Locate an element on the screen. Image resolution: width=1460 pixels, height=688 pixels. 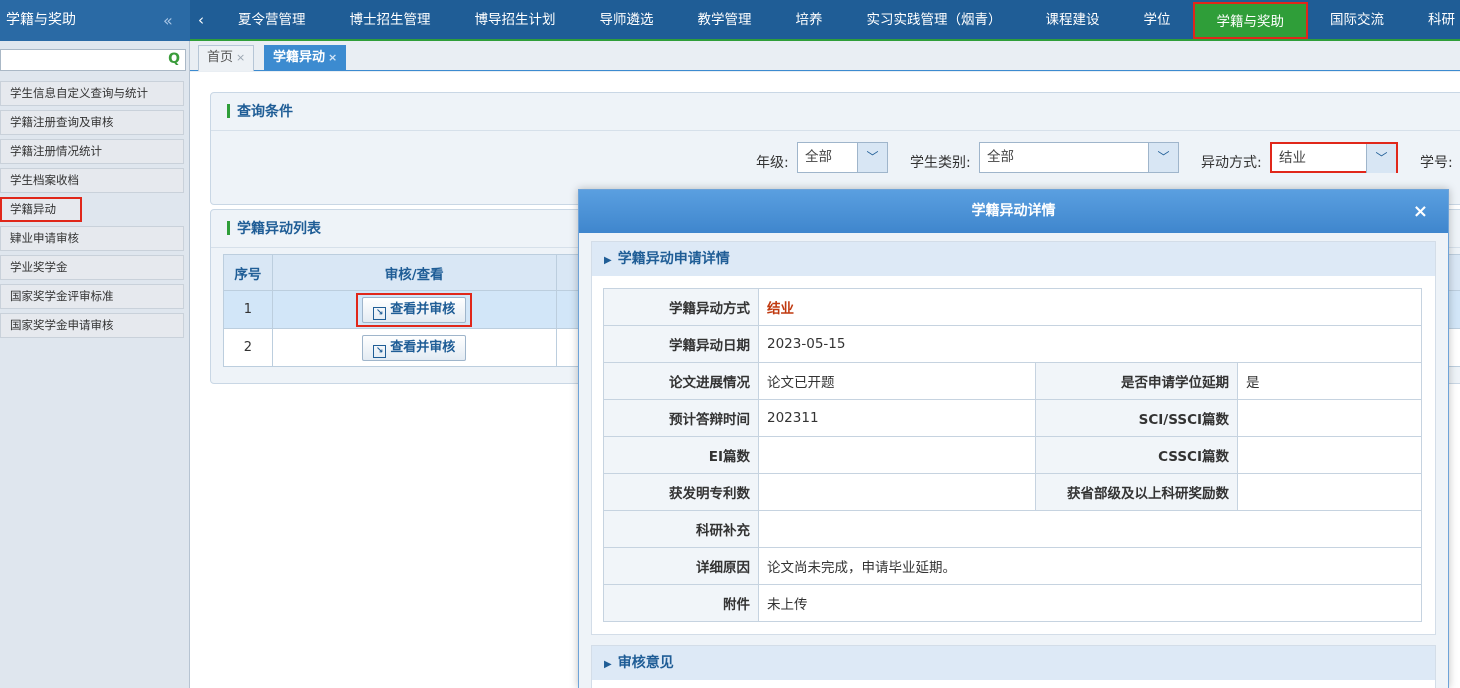
dialog-title: 学籍异动详情 is located at coordinates (1013, 211).